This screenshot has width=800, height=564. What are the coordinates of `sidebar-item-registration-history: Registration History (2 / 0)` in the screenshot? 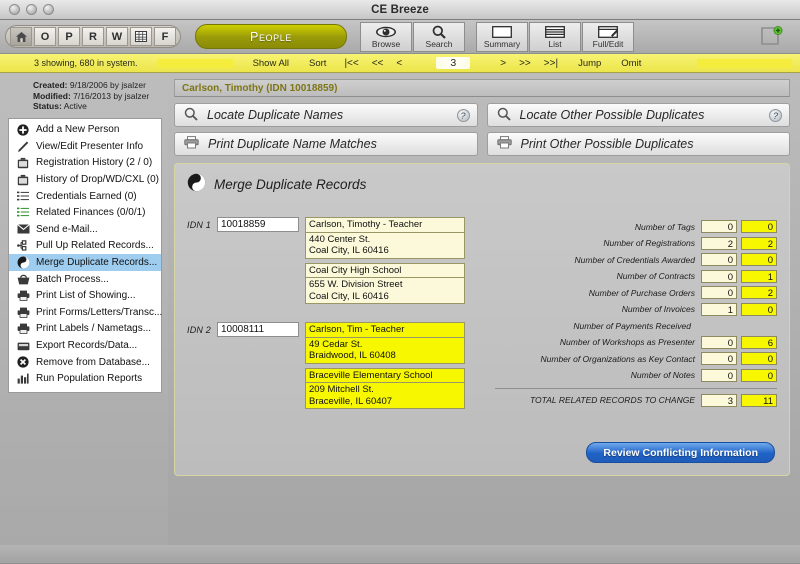 It's located at (85, 163).